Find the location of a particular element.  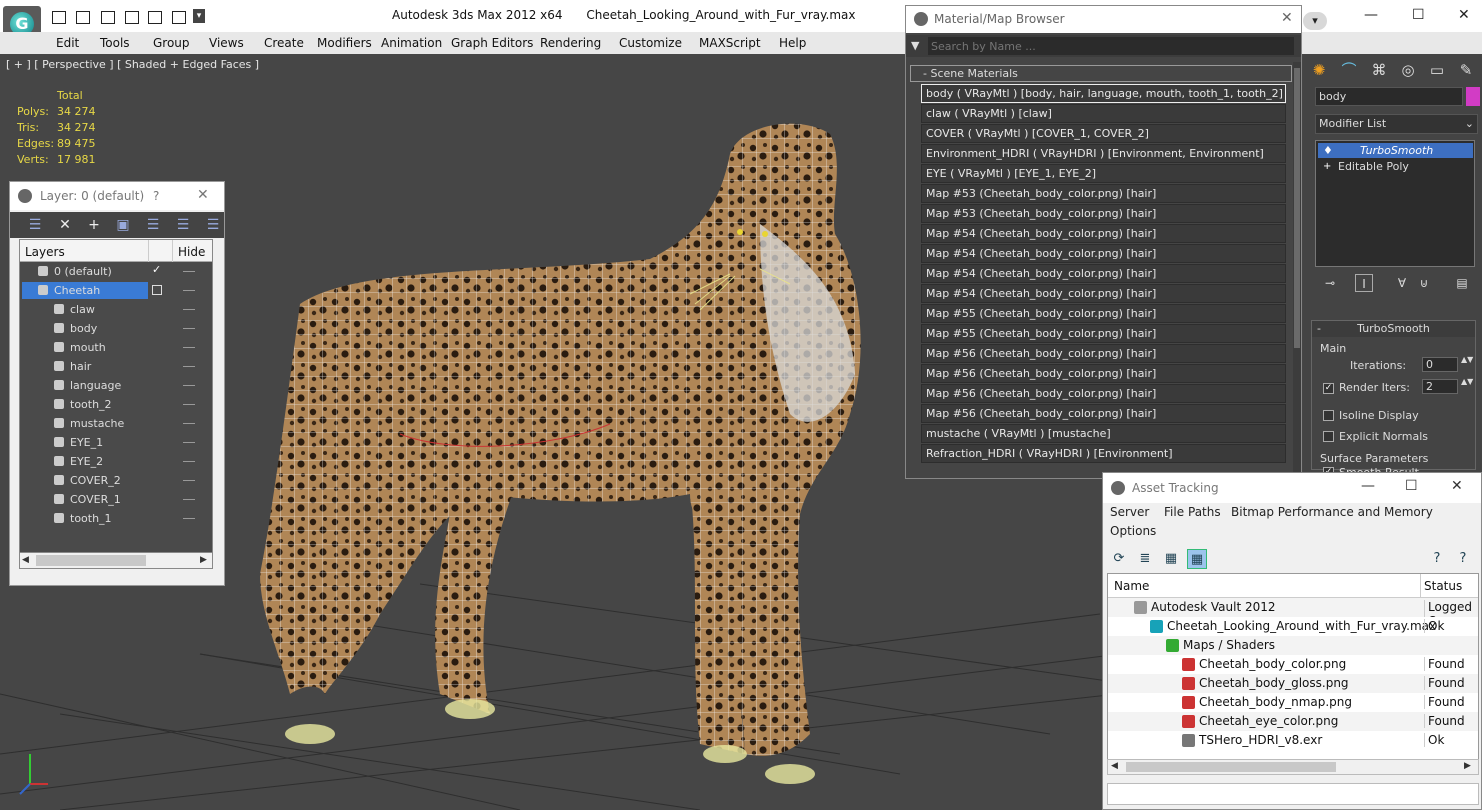

menu-bitmap-performance: Bitmap Performance and Memory is located at coordinates (1332, 512).